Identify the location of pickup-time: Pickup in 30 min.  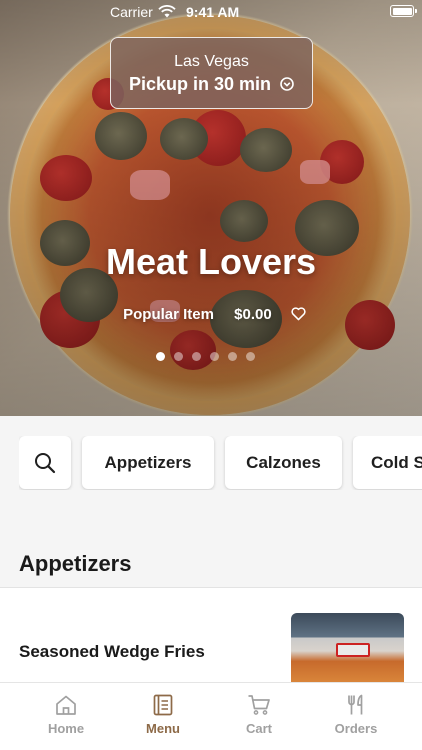
(211, 84).